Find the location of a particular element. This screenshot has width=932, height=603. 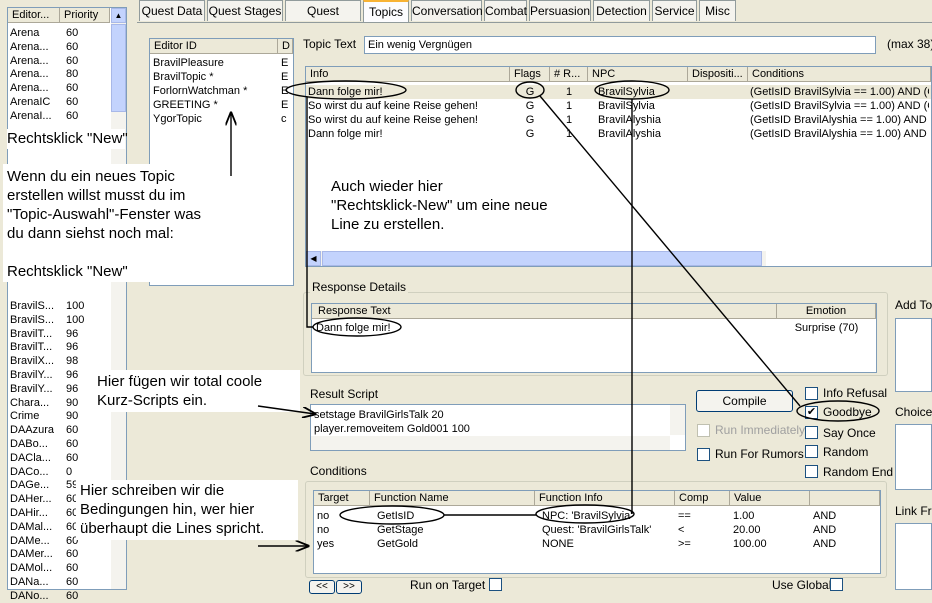

use-global-checkbox is located at coordinates (836, 584).